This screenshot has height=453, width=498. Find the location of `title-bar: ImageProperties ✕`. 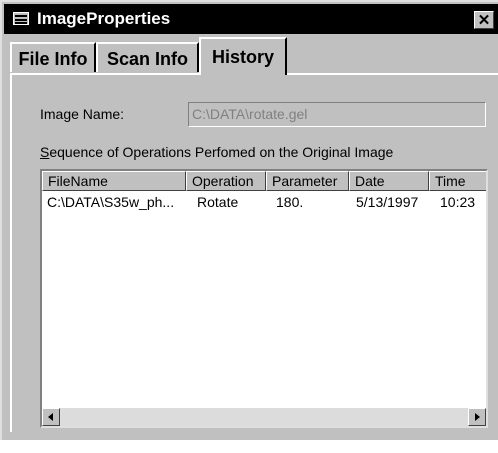

title-bar: ImageProperties ✕ is located at coordinates (251, 19).